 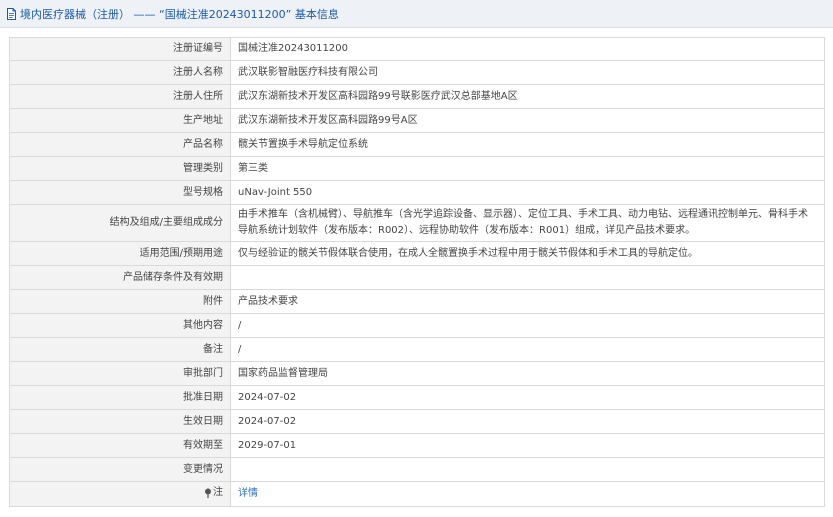 I want to click on field-value: 2029-07-01, so click(x=527, y=445).